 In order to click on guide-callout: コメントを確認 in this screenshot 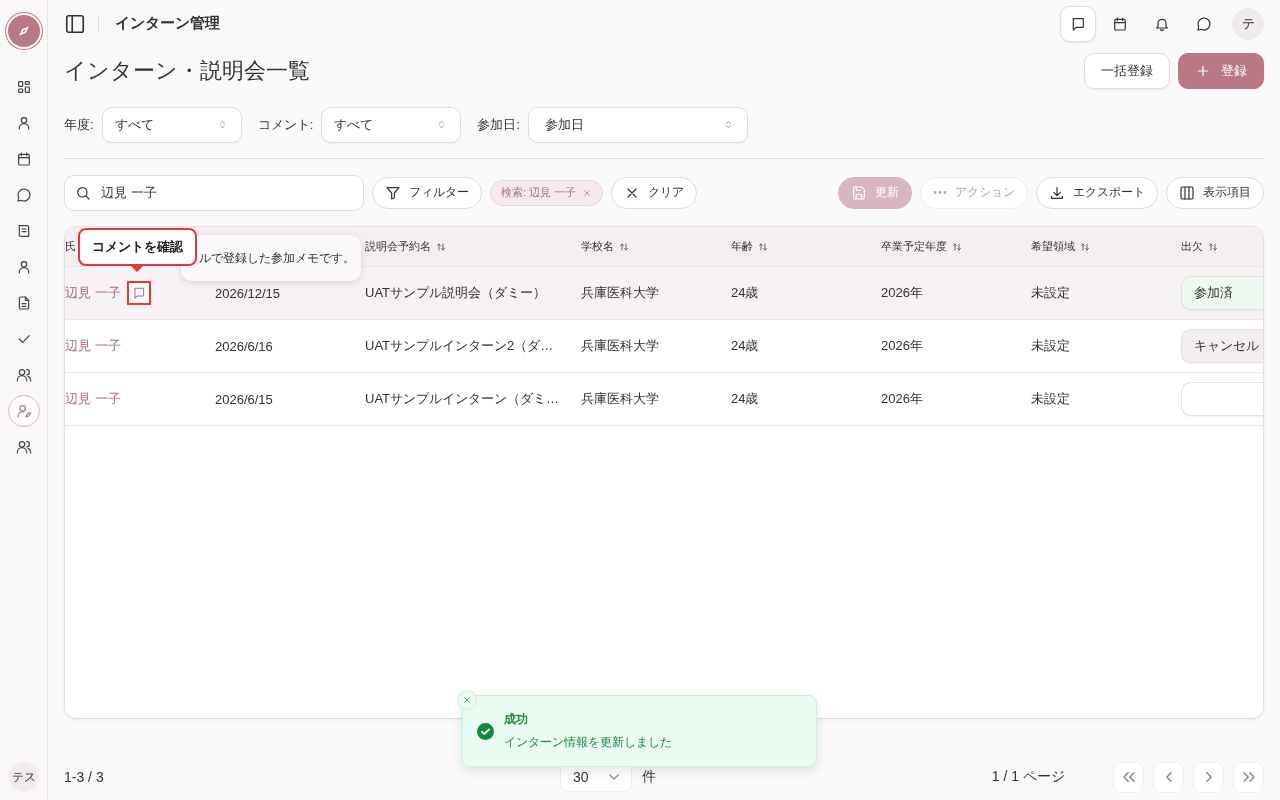, I will do `click(137, 247)`.